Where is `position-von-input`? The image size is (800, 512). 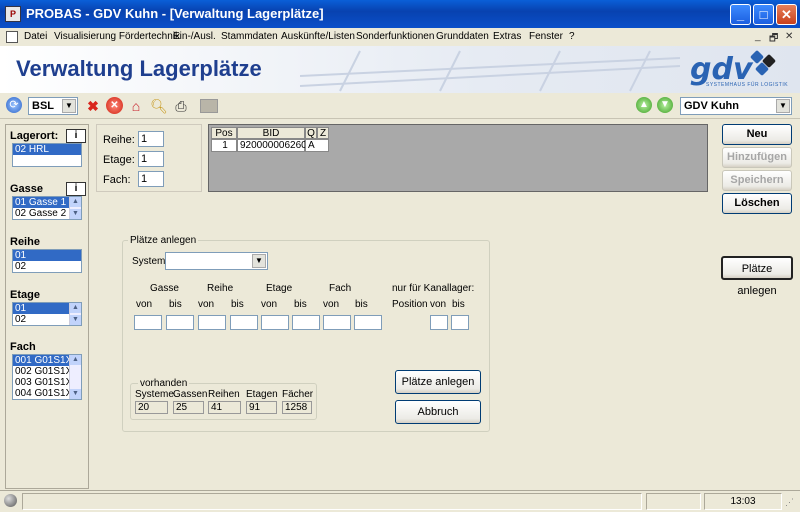 position-von-input is located at coordinates (439, 322).